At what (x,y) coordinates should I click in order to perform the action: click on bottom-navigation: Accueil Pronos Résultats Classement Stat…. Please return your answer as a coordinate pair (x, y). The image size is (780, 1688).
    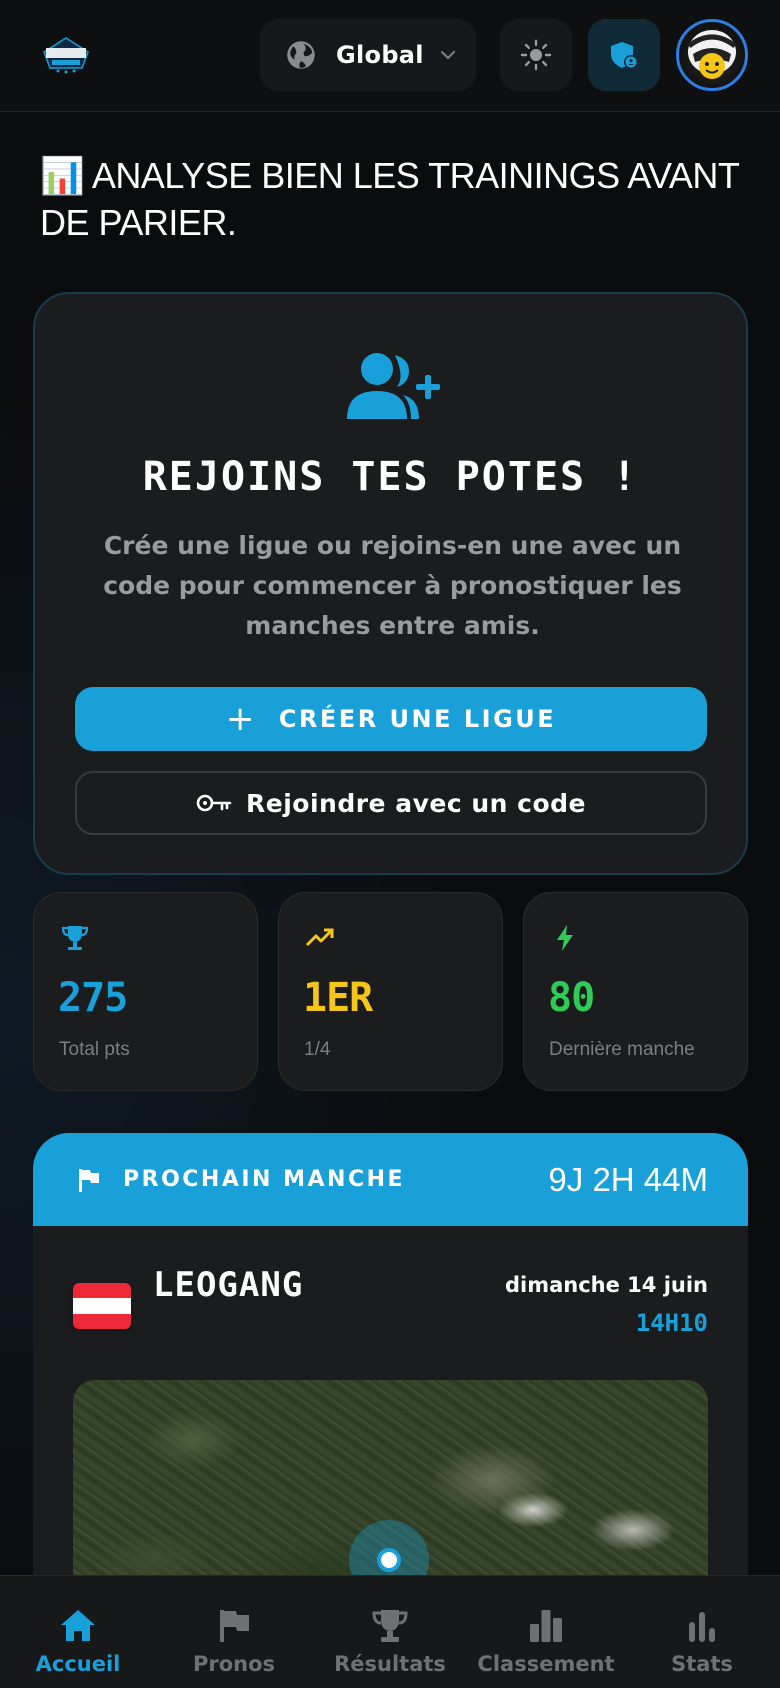
    Looking at the image, I should click on (390, 1631).